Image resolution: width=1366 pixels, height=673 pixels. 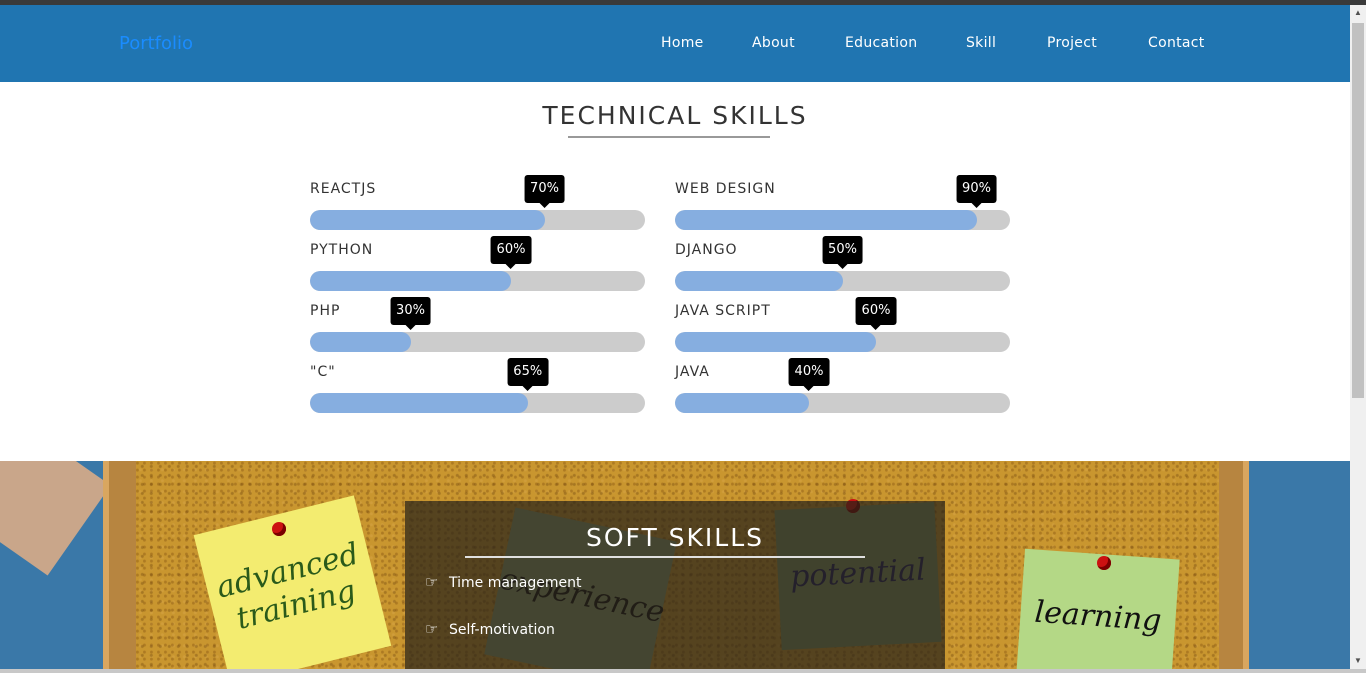 What do you see at coordinates (675, 115) in the screenshot?
I see `technical-skills-title: TECHNICAL SKILLS` at bounding box center [675, 115].